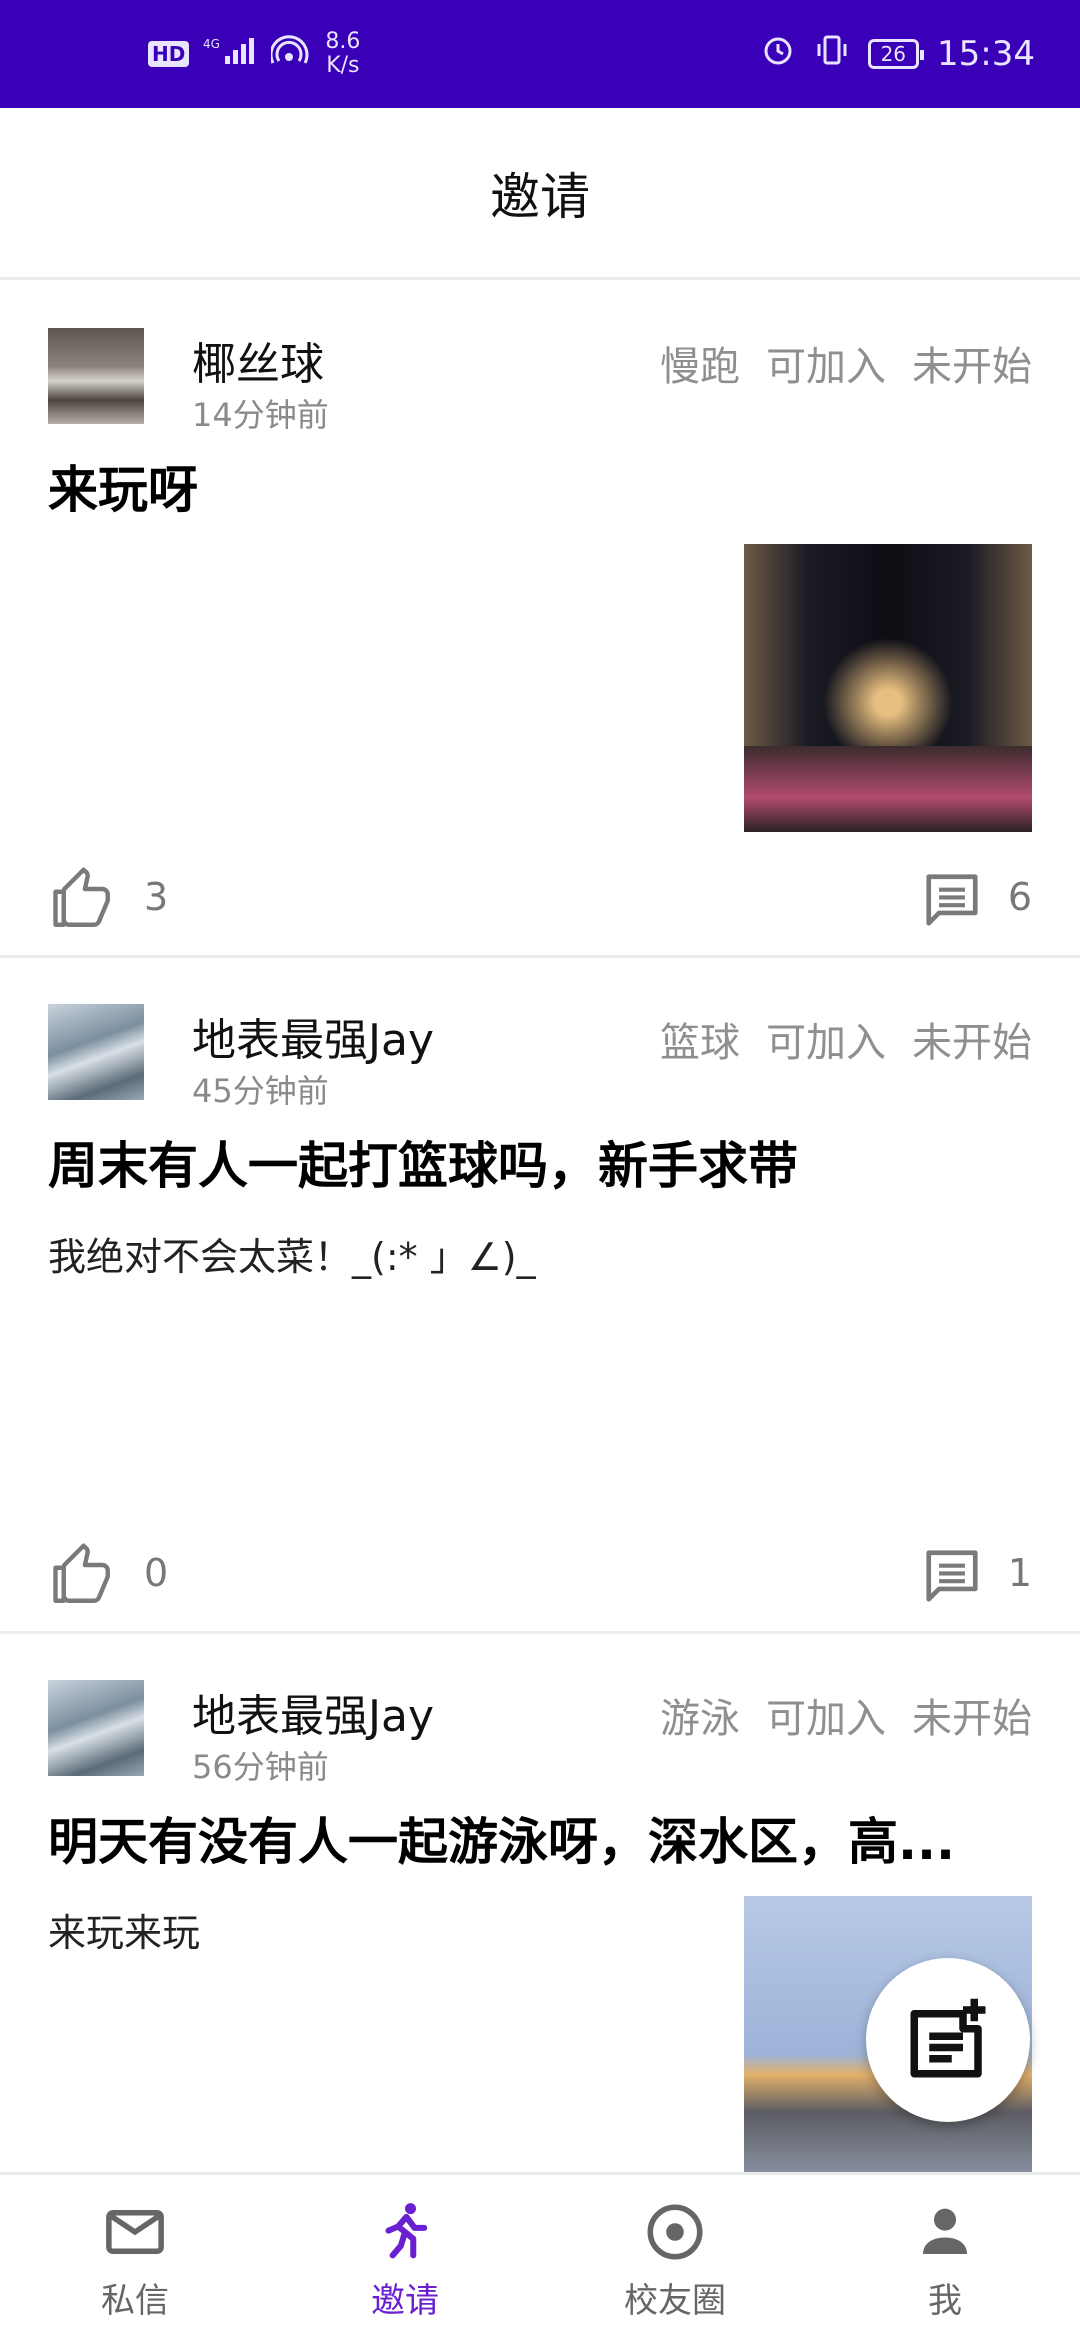 The height and width of the screenshot is (2340, 1080). Describe the element at coordinates (156, 897) in the screenshot. I see `like-count: 3` at that location.